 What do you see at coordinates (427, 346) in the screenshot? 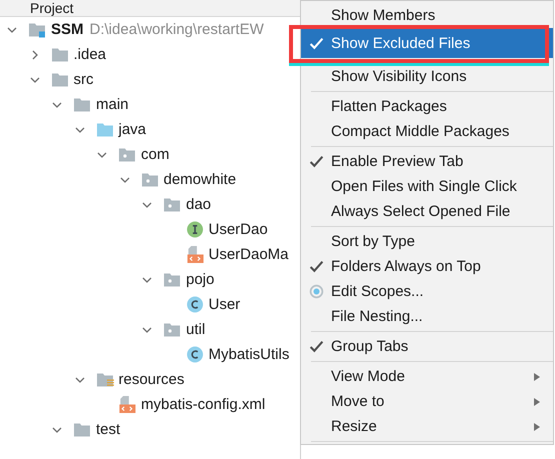
I see `menu-item: Group Tabs` at bounding box center [427, 346].